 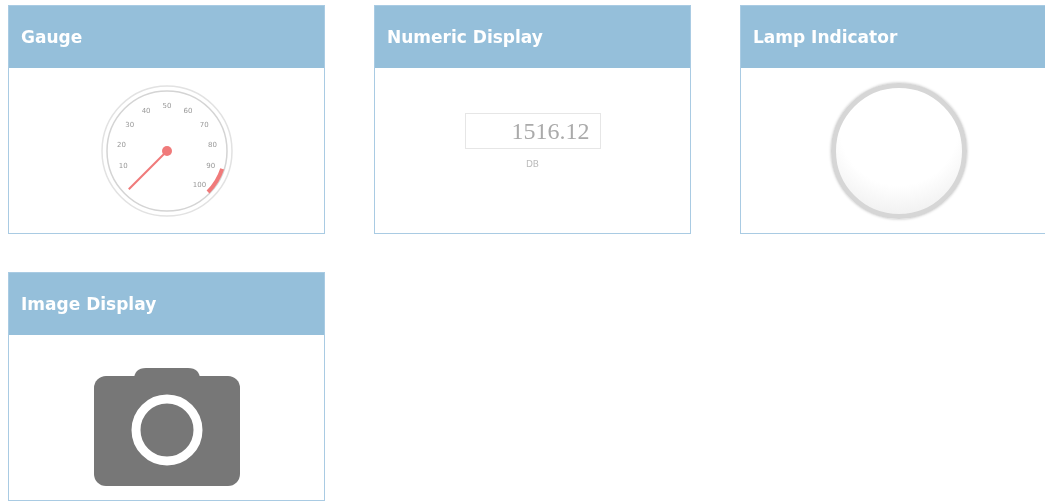 What do you see at coordinates (465, 37) in the screenshot?
I see `card-title: Numeric Display` at bounding box center [465, 37].